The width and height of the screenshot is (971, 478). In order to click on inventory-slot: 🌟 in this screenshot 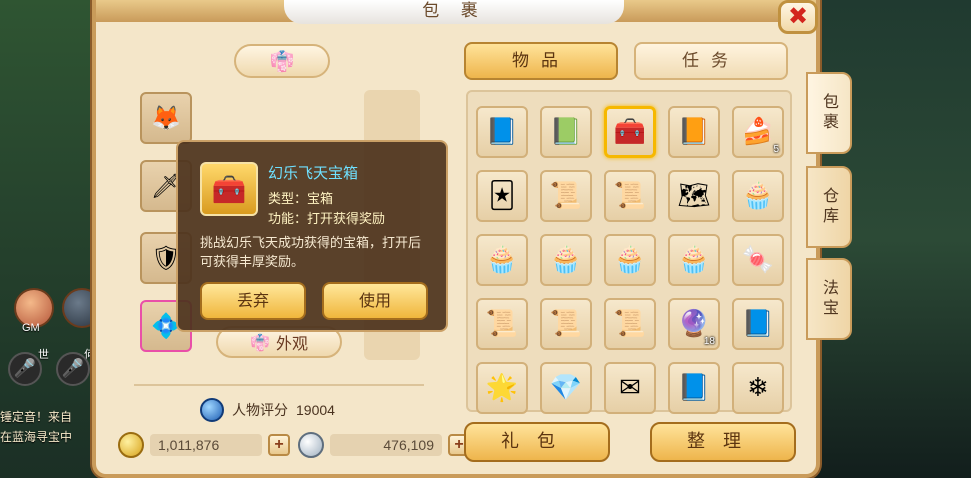, I will do `click(502, 388)`.